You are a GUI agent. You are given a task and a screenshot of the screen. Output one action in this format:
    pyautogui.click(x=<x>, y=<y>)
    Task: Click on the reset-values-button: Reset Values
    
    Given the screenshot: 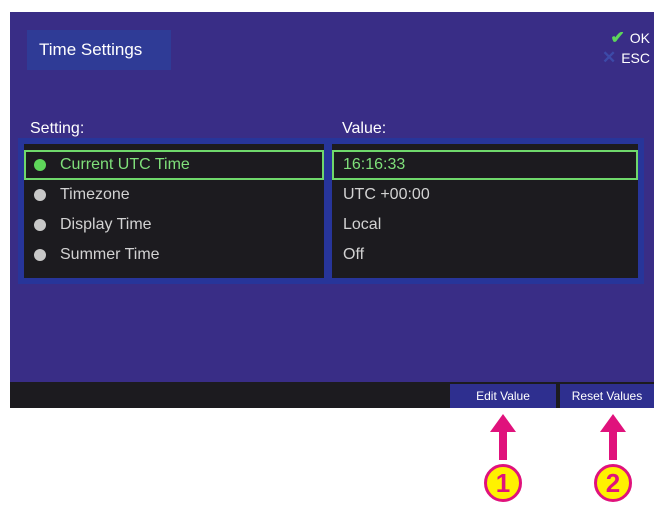 What is the action you would take?
    pyautogui.click(x=607, y=396)
    